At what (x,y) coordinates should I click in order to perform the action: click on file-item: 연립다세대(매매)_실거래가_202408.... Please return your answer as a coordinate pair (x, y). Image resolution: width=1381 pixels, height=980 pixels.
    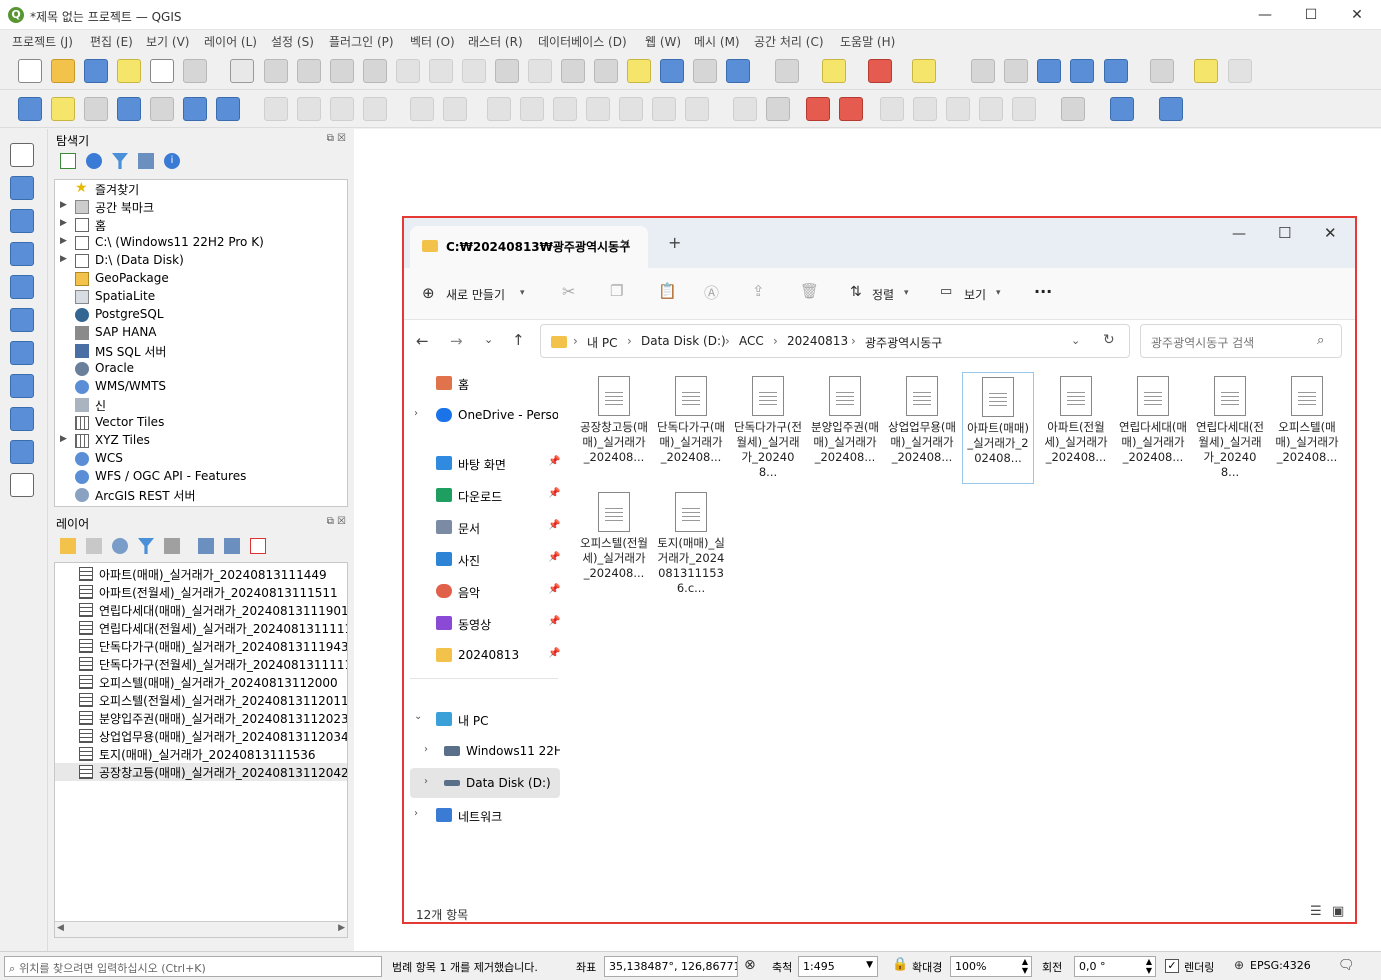
    Looking at the image, I should click on (1153, 428).